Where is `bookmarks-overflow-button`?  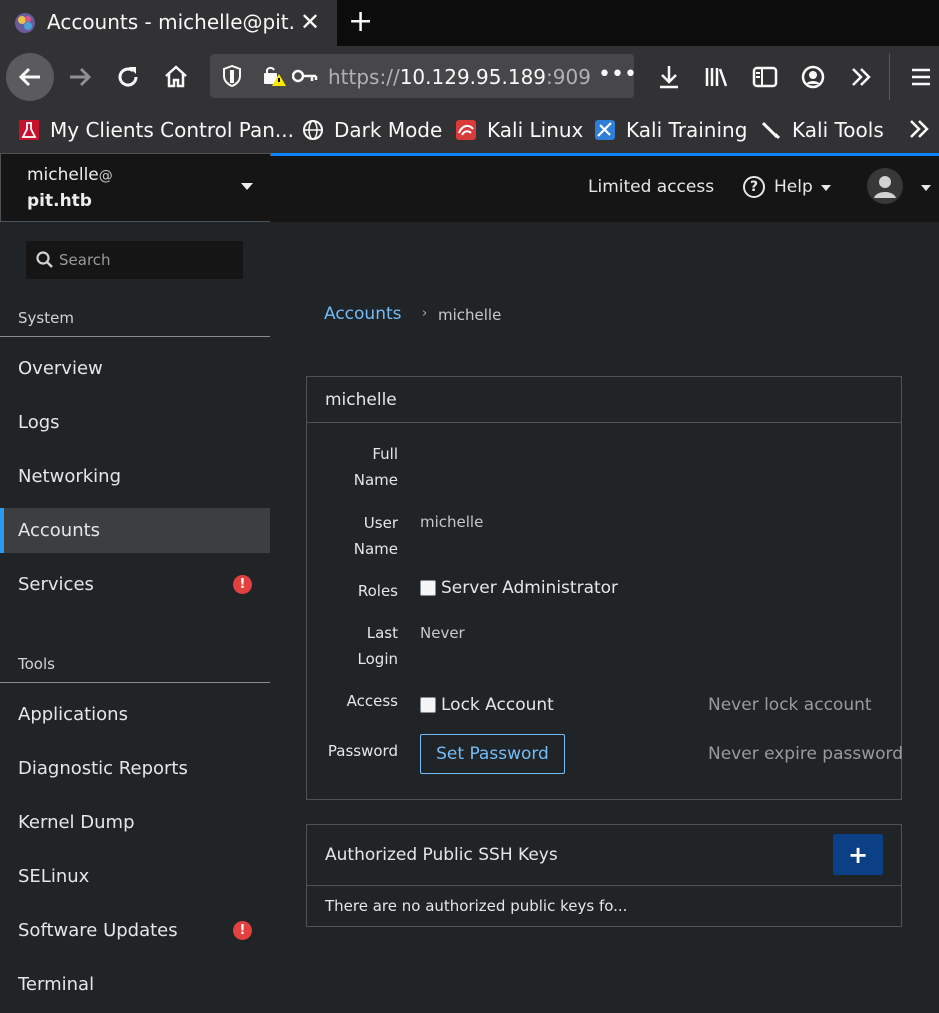 bookmarks-overflow-button is located at coordinates (919, 129).